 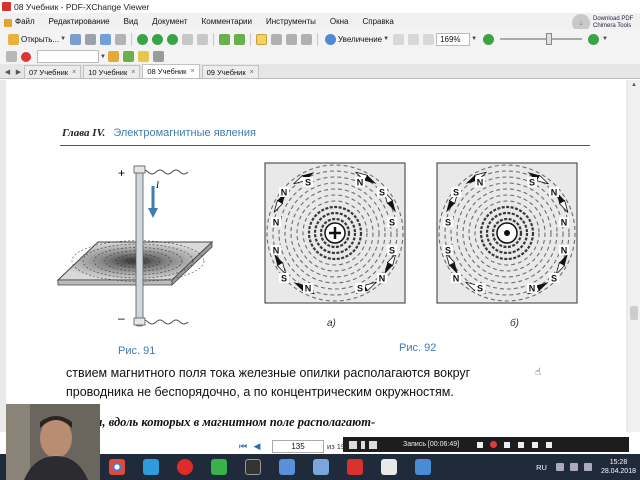 What do you see at coordinates (389, 467) in the screenshot?
I see `document-icon` at bounding box center [389, 467].